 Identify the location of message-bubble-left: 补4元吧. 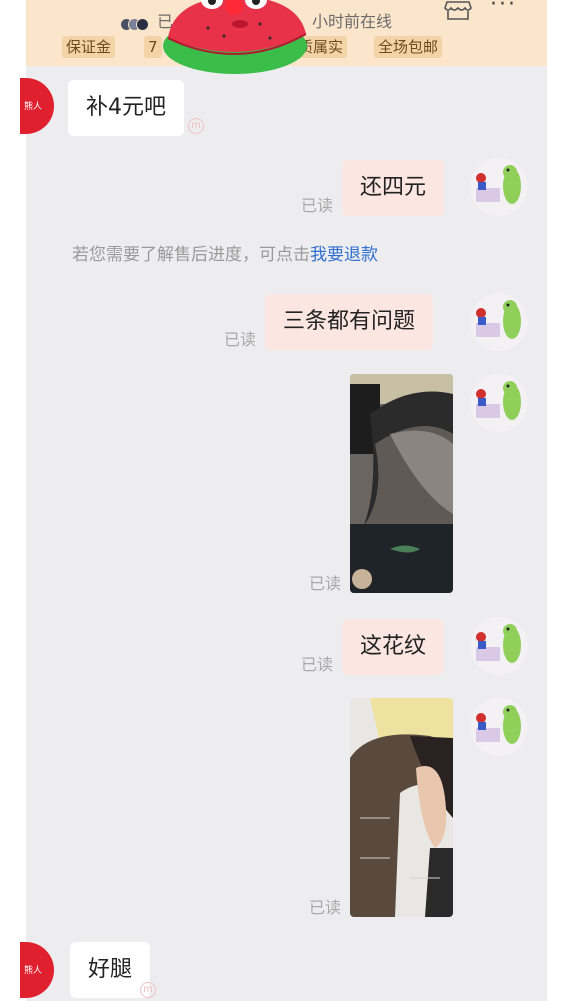
(126, 108).